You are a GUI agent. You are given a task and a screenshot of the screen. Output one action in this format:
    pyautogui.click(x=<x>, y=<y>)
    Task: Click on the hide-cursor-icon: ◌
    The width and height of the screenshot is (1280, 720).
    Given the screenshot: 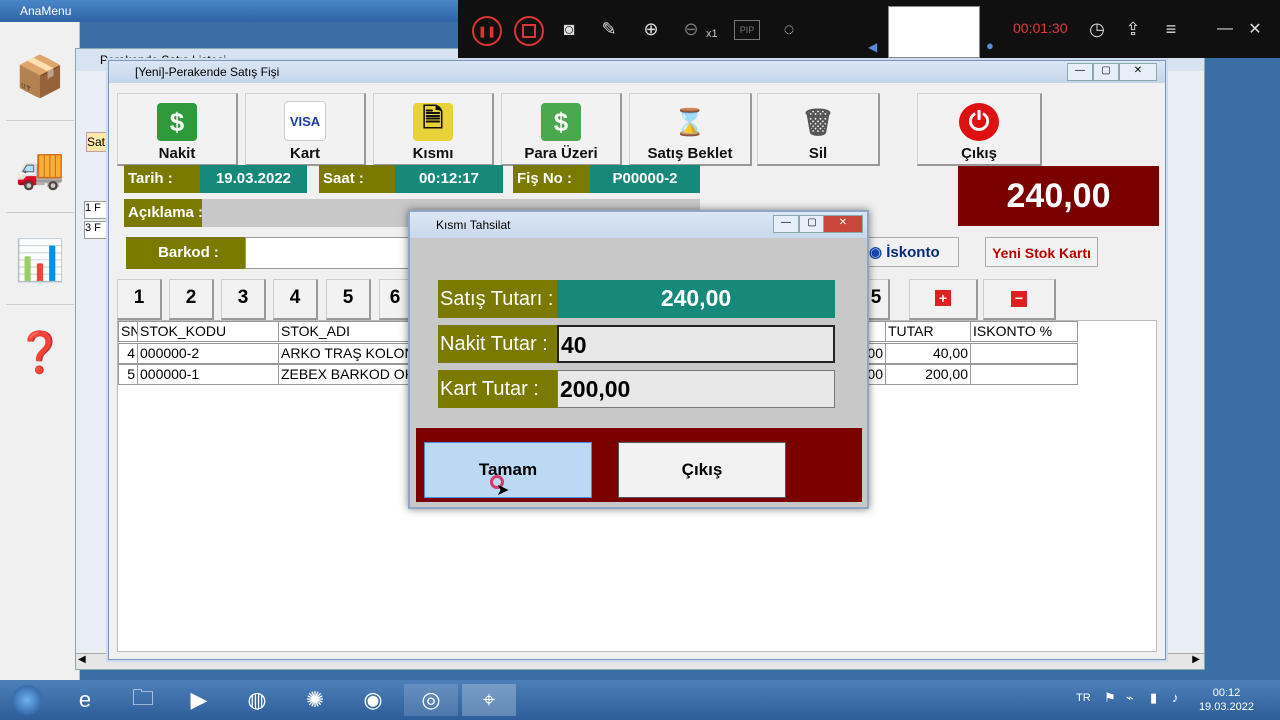 What is the action you would take?
    pyautogui.click(x=789, y=29)
    